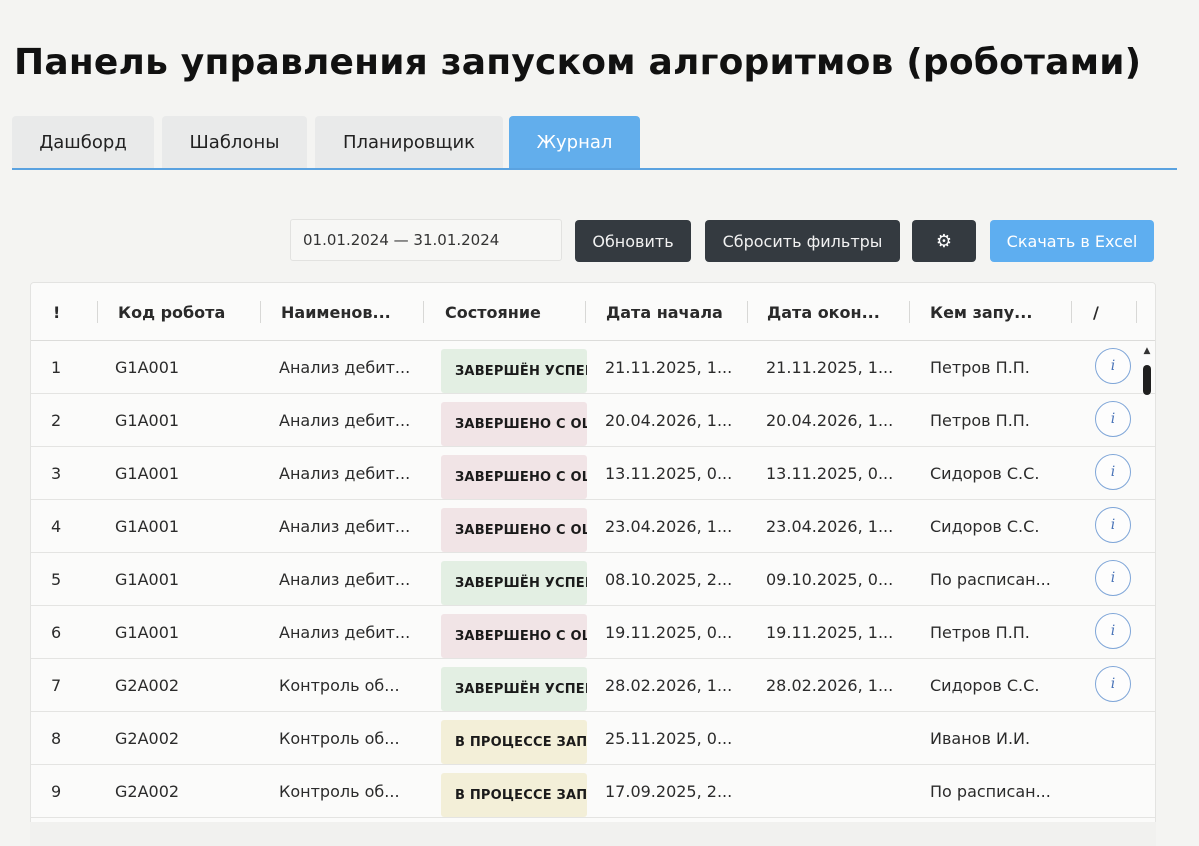 The width and height of the screenshot is (1199, 846). I want to click on tab-journal: Журнал, so click(574, 142).